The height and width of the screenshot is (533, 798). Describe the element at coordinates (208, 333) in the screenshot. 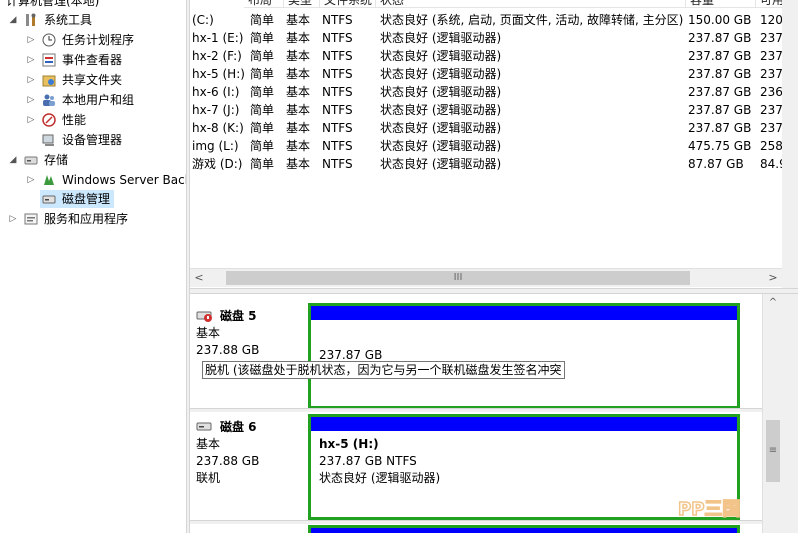

I see `disk-5-type: 基本` at that location.